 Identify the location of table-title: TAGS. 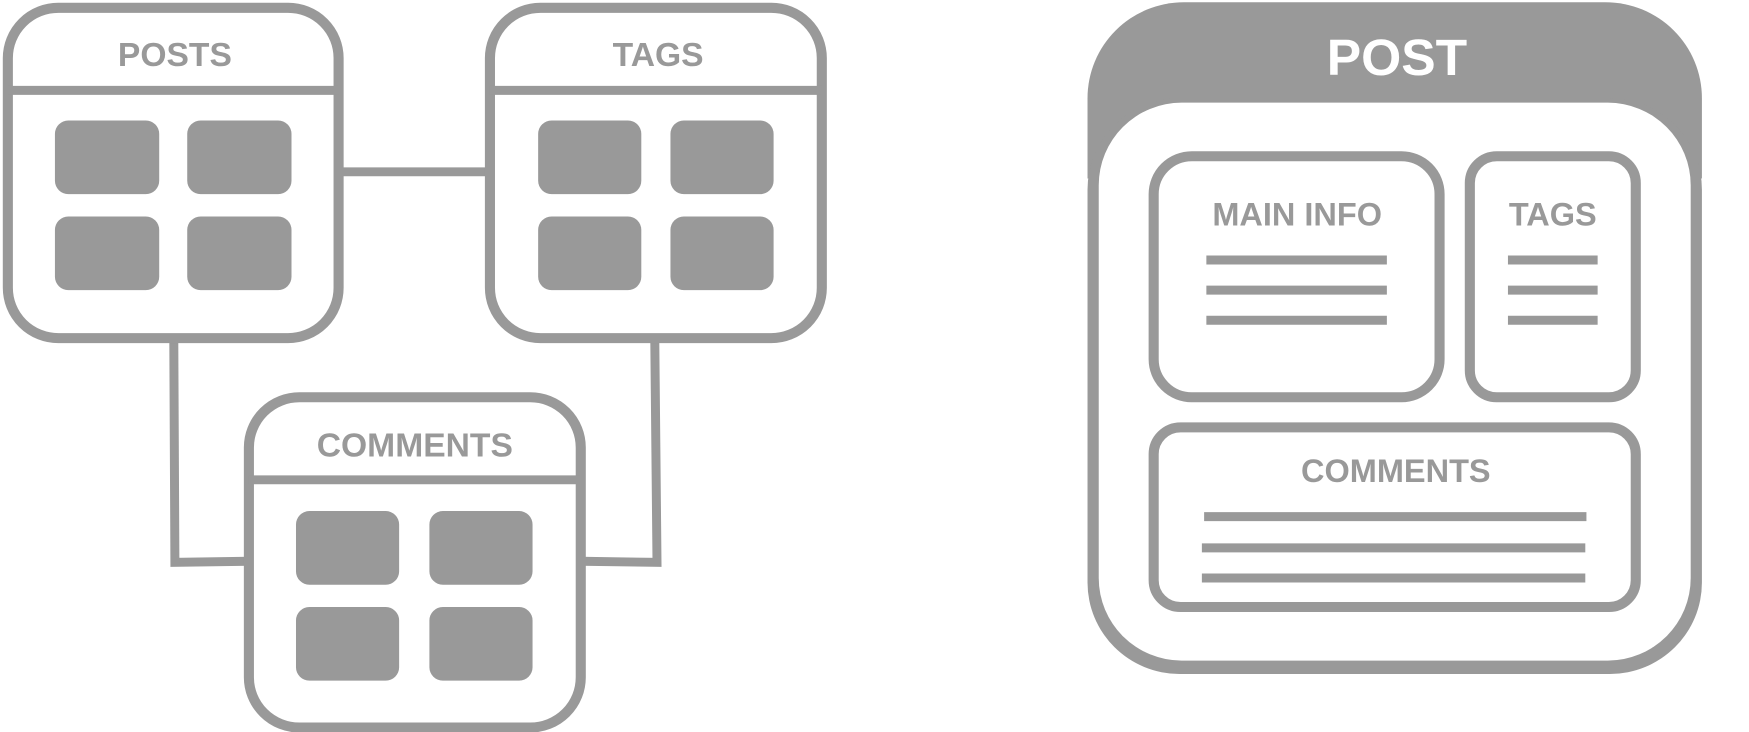
(658, 55).